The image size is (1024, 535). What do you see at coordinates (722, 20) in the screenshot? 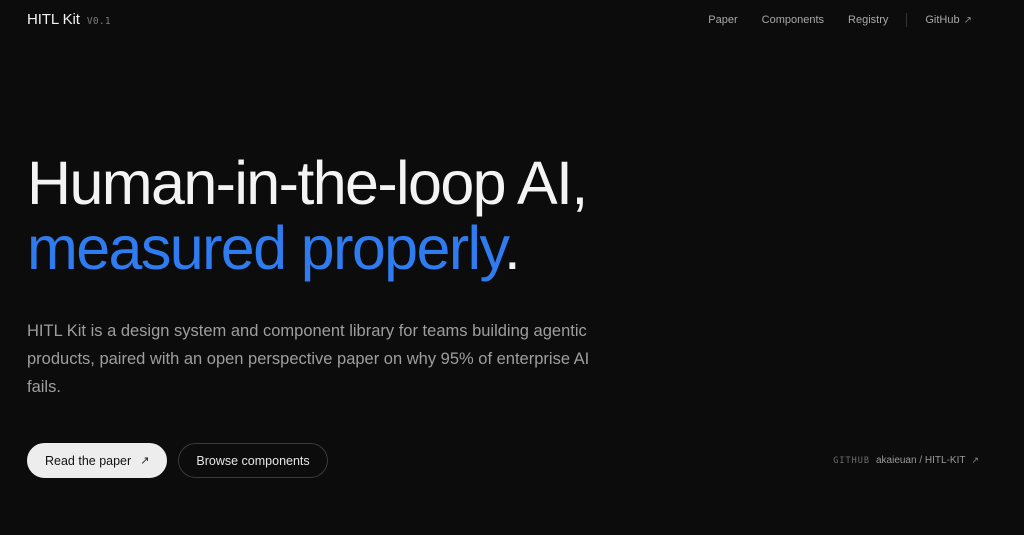
I see `nav-link-paper: Paper` at bounding box center [722, 20].